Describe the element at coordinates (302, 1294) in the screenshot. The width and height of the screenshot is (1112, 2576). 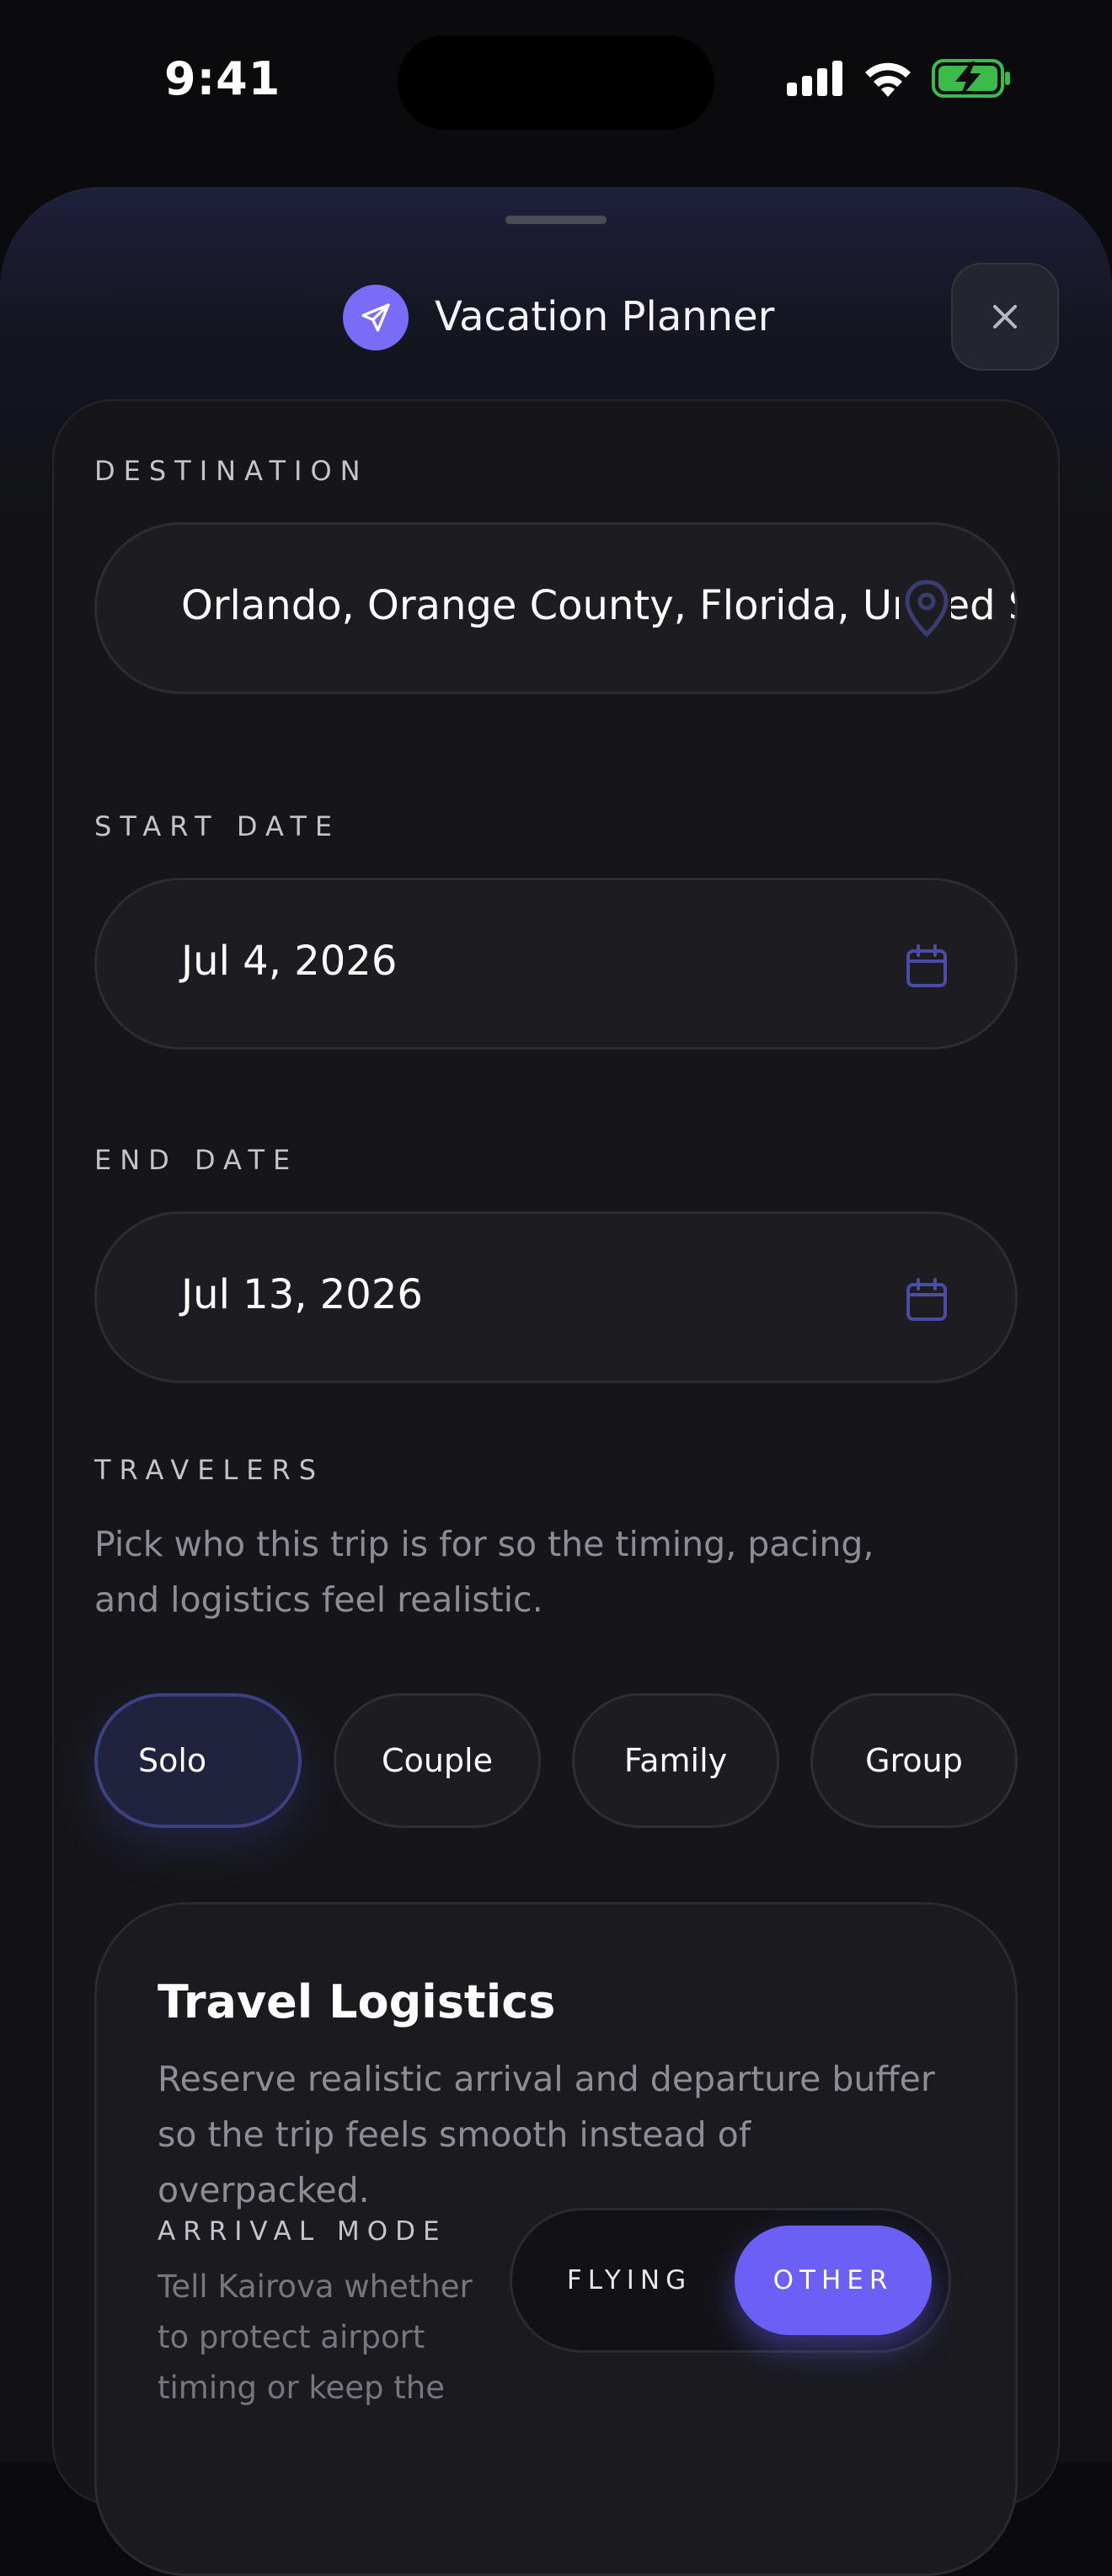
I see `end-date-value: Jul 13, 2026` at that location.